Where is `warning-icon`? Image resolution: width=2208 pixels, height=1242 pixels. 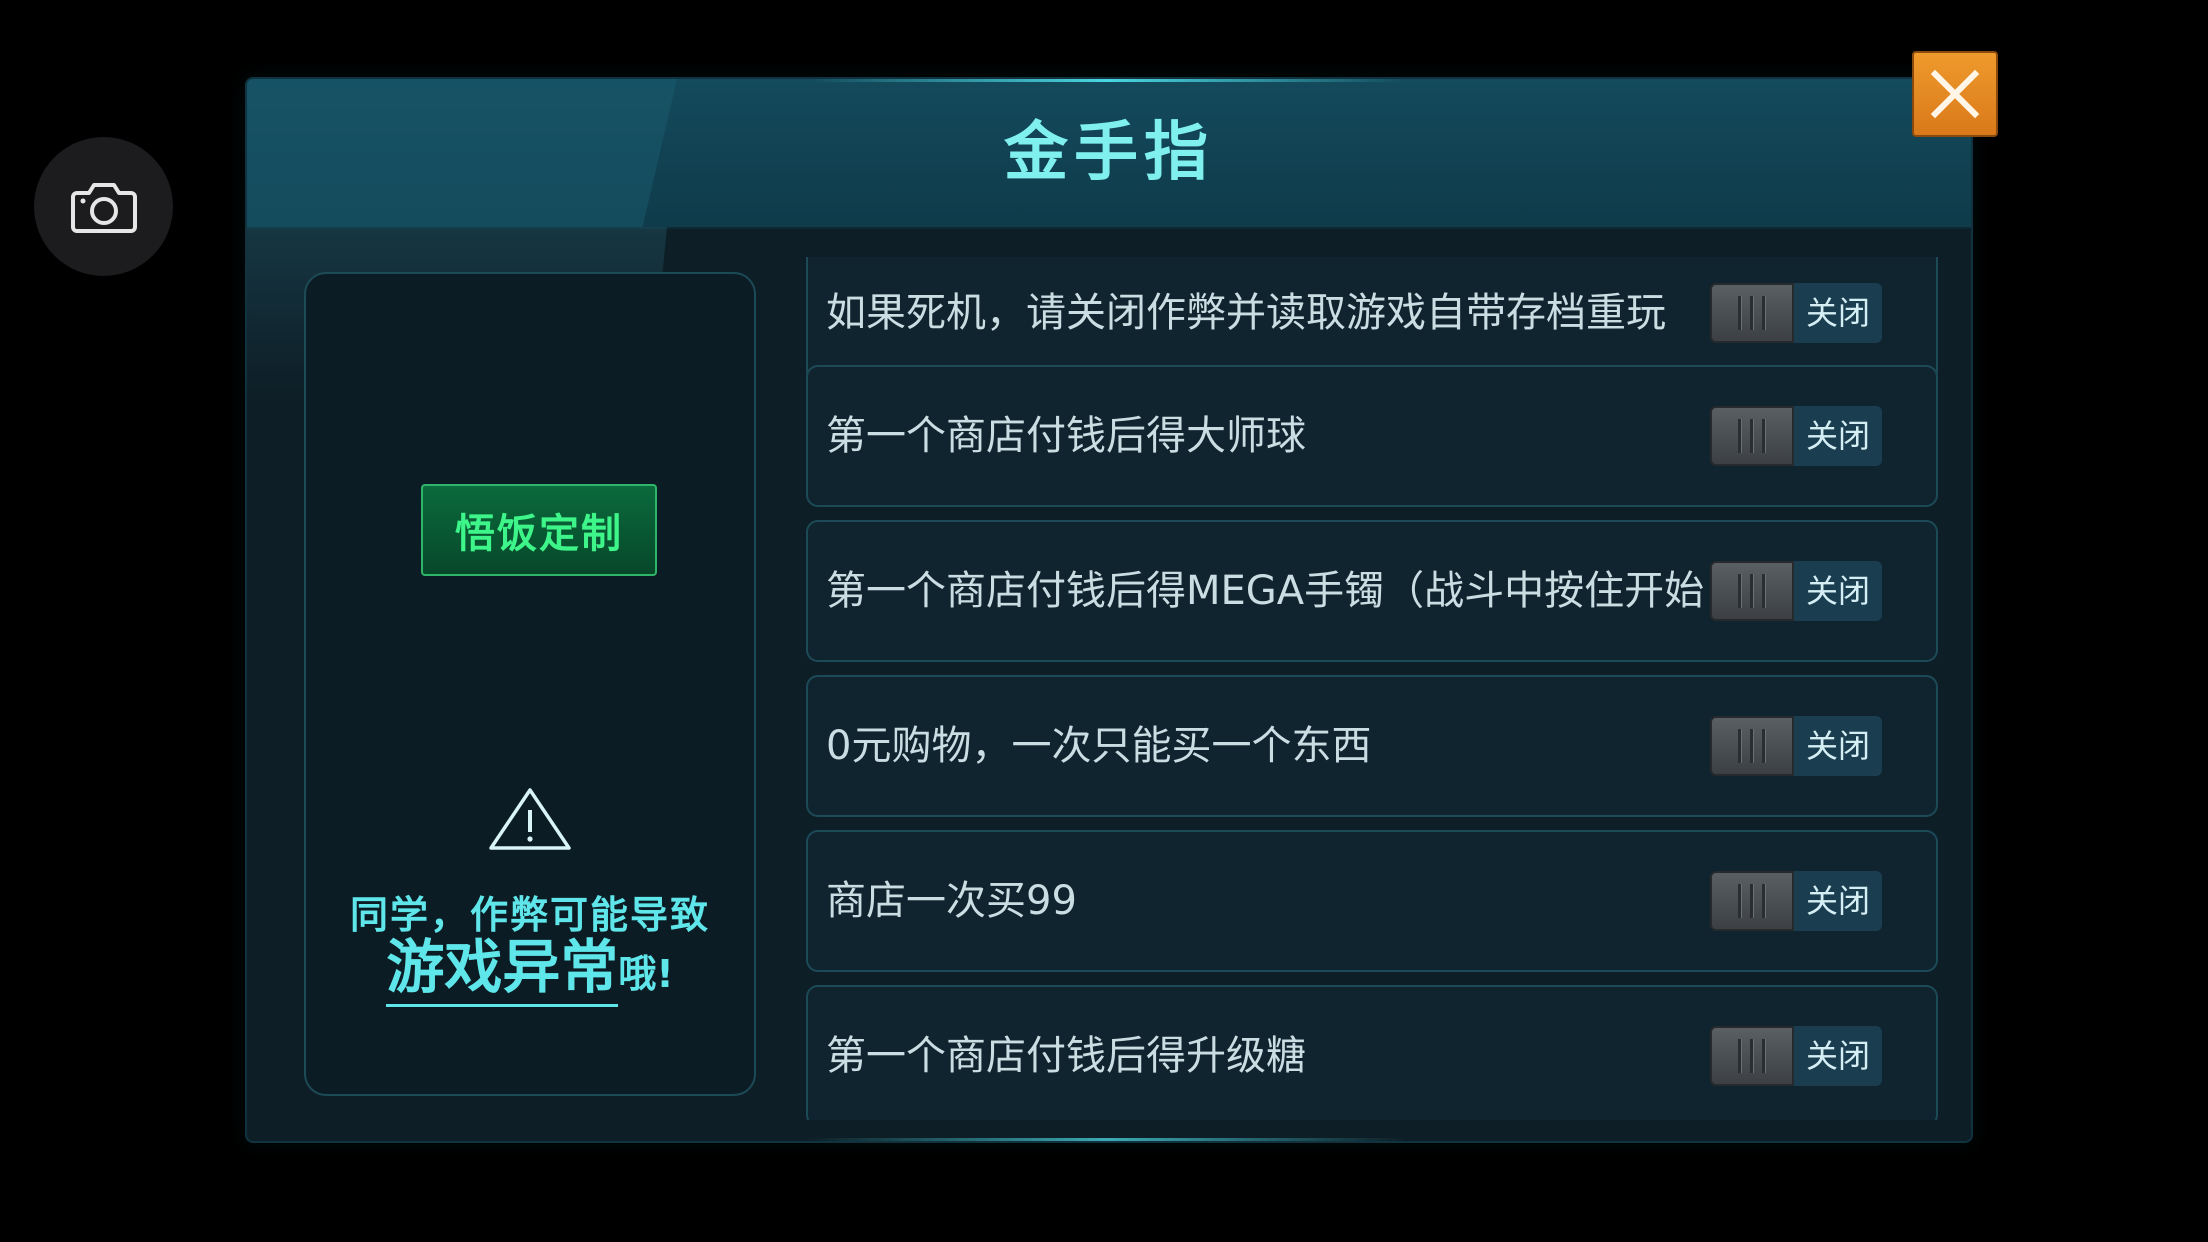 warning-icon is located at coordinates (530, 819).